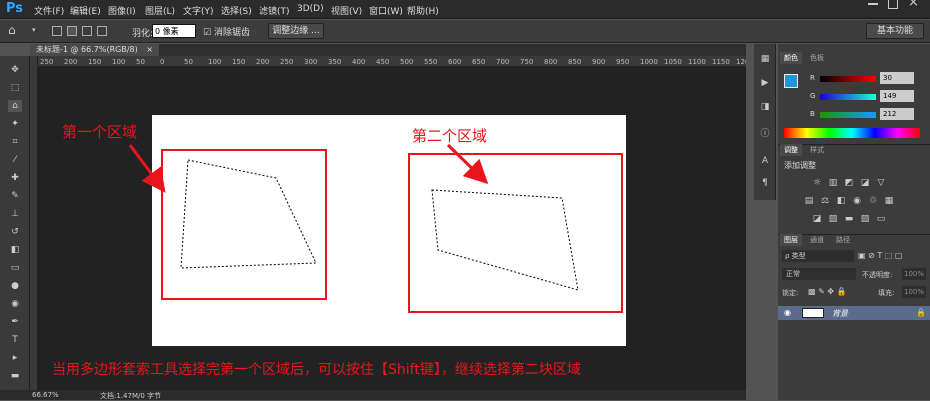 The height and width of the screenshot is (401, 930). Describe the element at coordinates (15, 124) in the screenshot. I see `magic-wand-icon: ✦` at that location.